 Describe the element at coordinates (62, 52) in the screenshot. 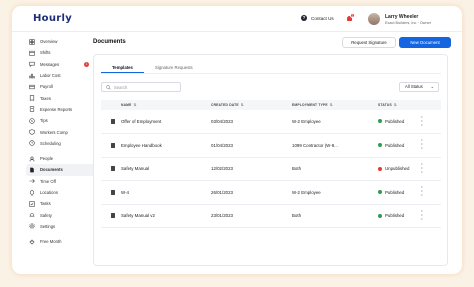

I see `sidebar-item-shifts: Shifts` at that location.